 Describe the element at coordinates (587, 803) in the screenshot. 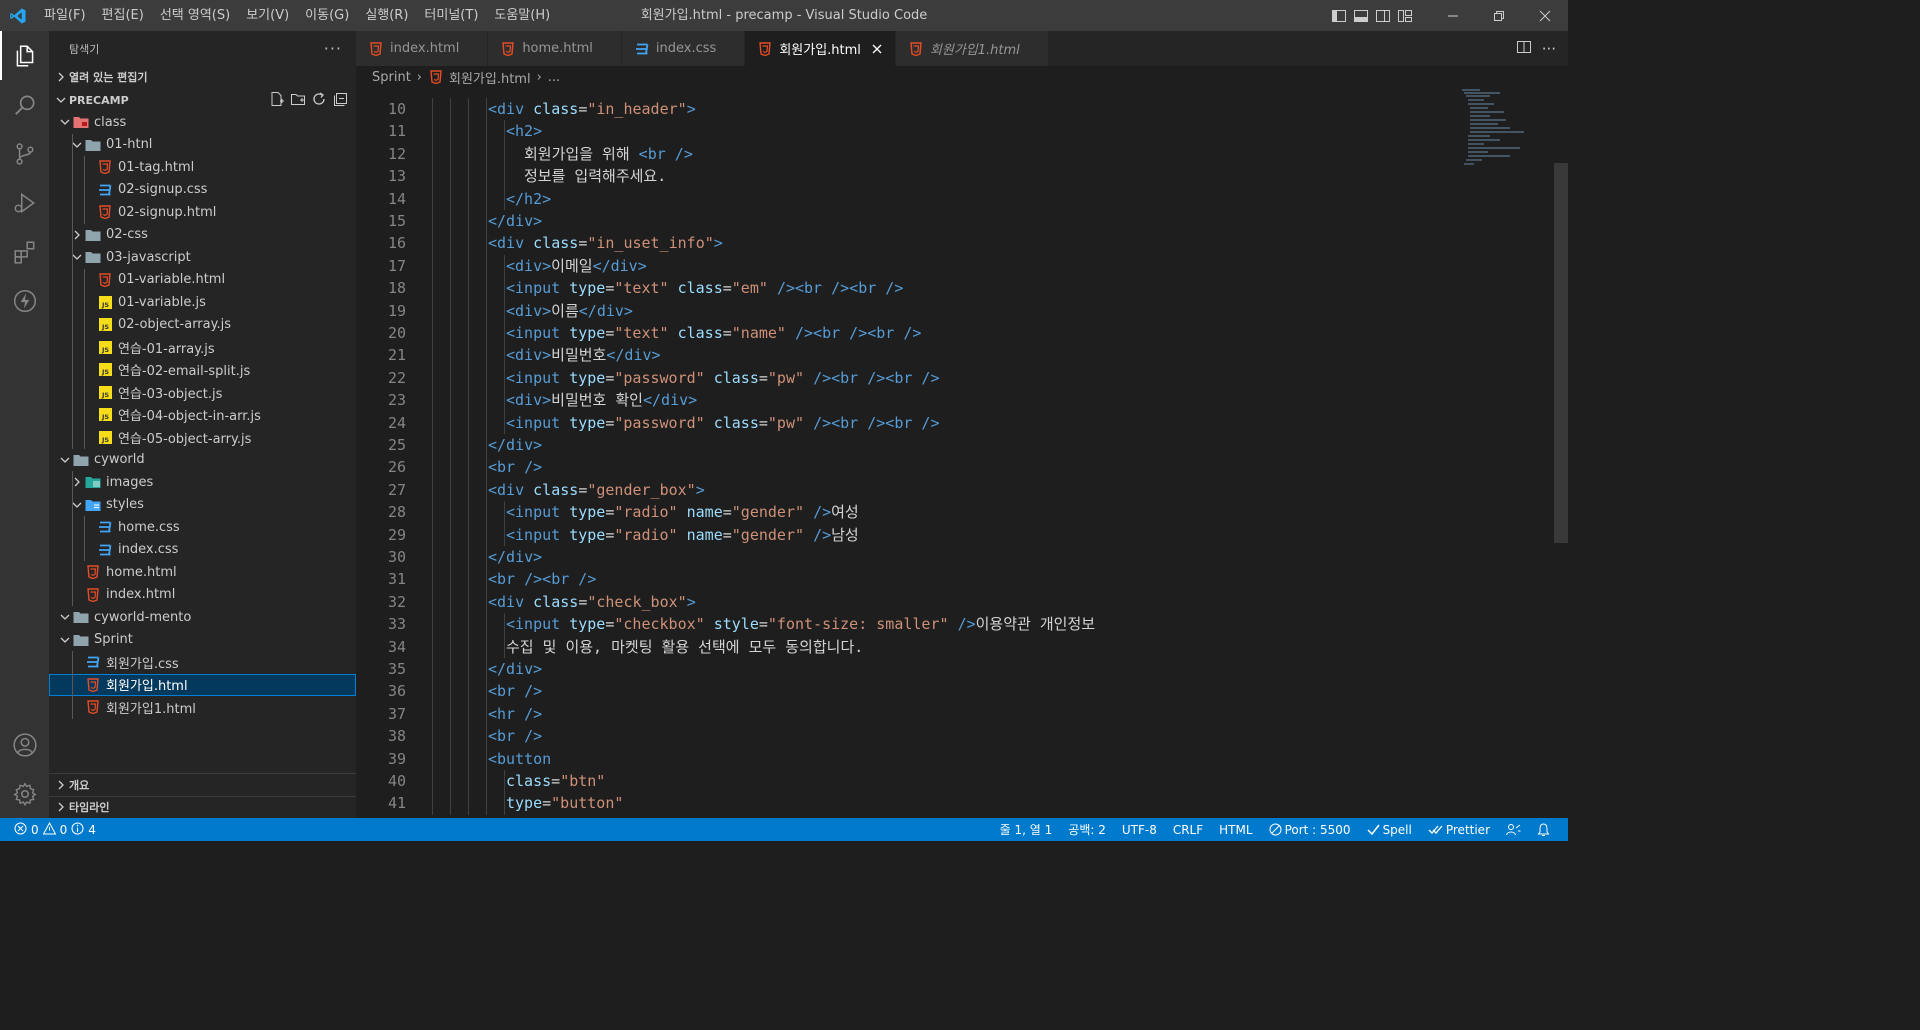

I see `code-token: "button"` at that location.